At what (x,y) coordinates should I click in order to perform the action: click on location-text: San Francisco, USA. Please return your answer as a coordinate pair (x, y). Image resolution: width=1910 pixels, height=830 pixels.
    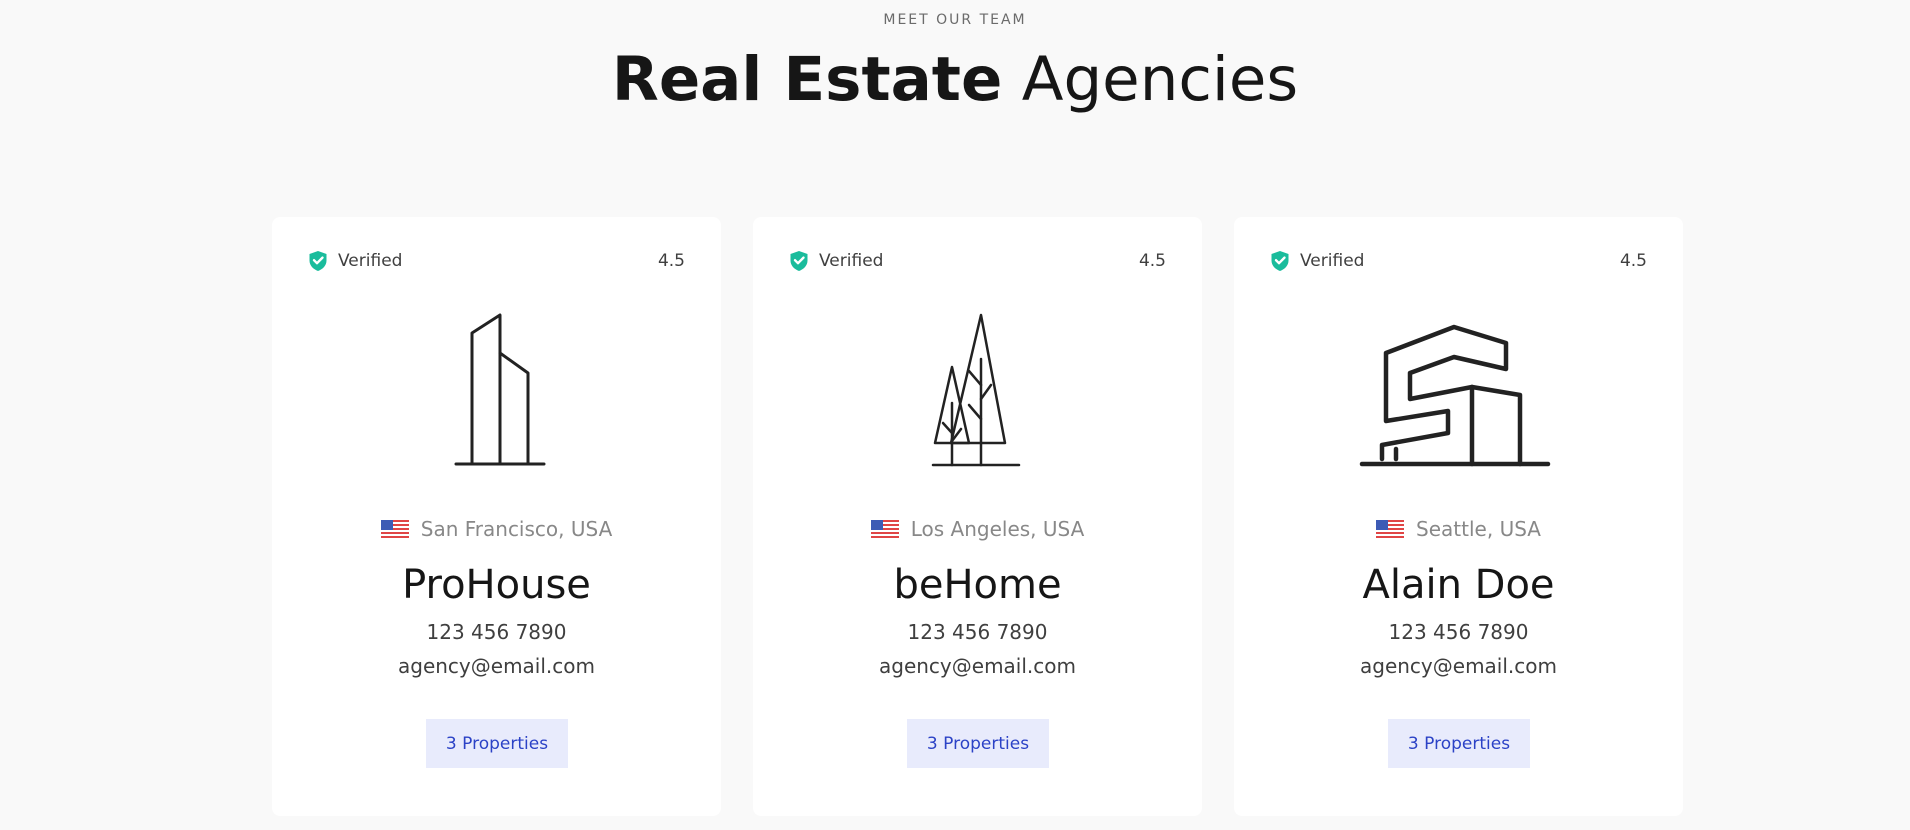
    Looking at the image, I should click on (516, 529).